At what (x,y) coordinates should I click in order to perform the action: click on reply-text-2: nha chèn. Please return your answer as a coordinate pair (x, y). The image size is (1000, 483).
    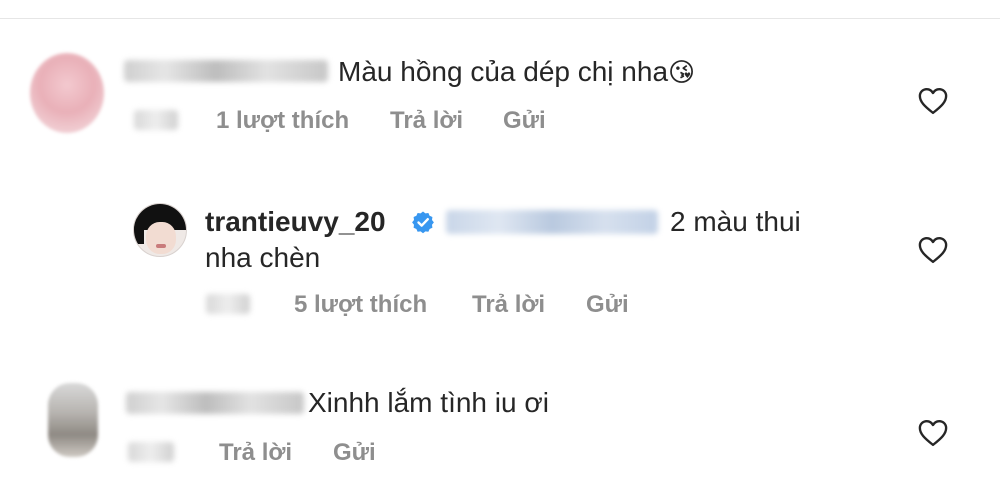
    Looking at the image, I should click on (262, 258).